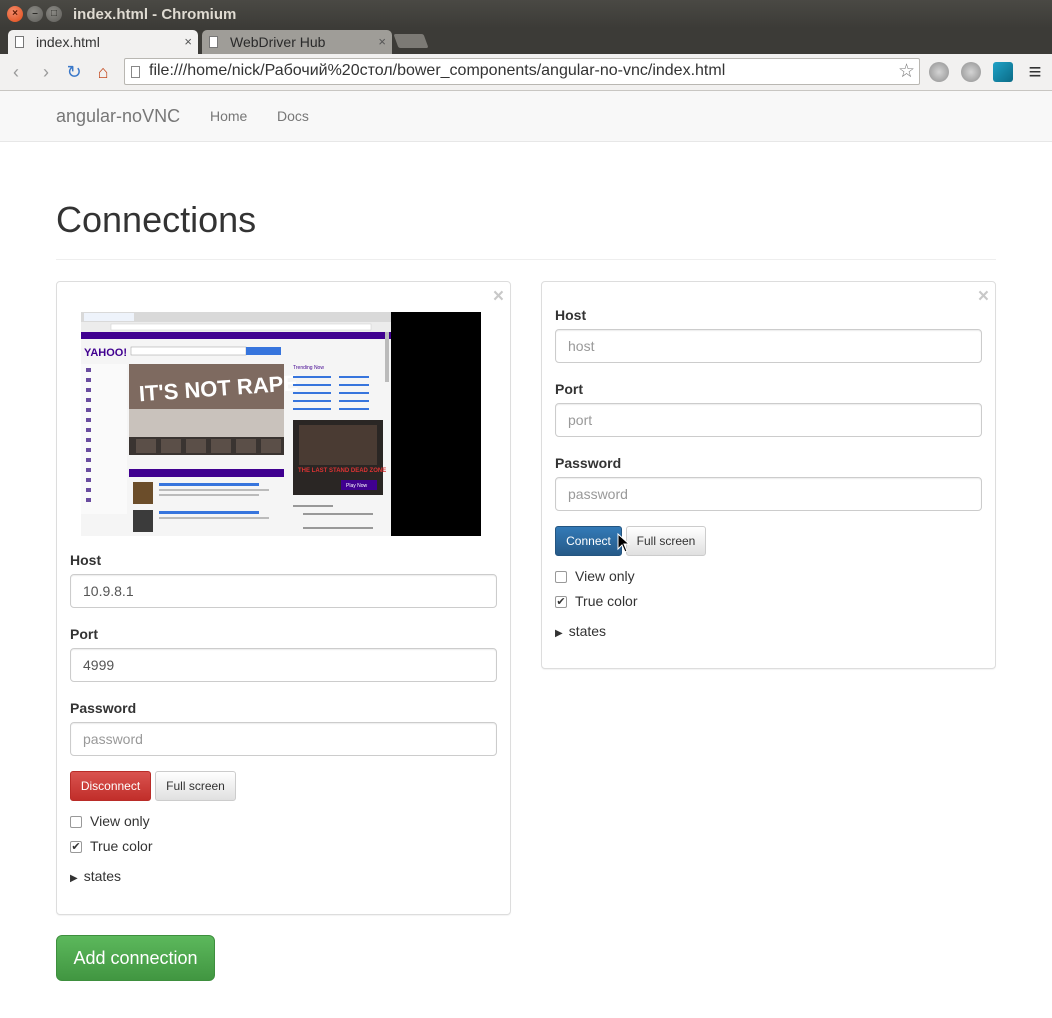  Describe the element at coordinates (156, 219) in the screenshot. I see `page-title: Connections` at that location.